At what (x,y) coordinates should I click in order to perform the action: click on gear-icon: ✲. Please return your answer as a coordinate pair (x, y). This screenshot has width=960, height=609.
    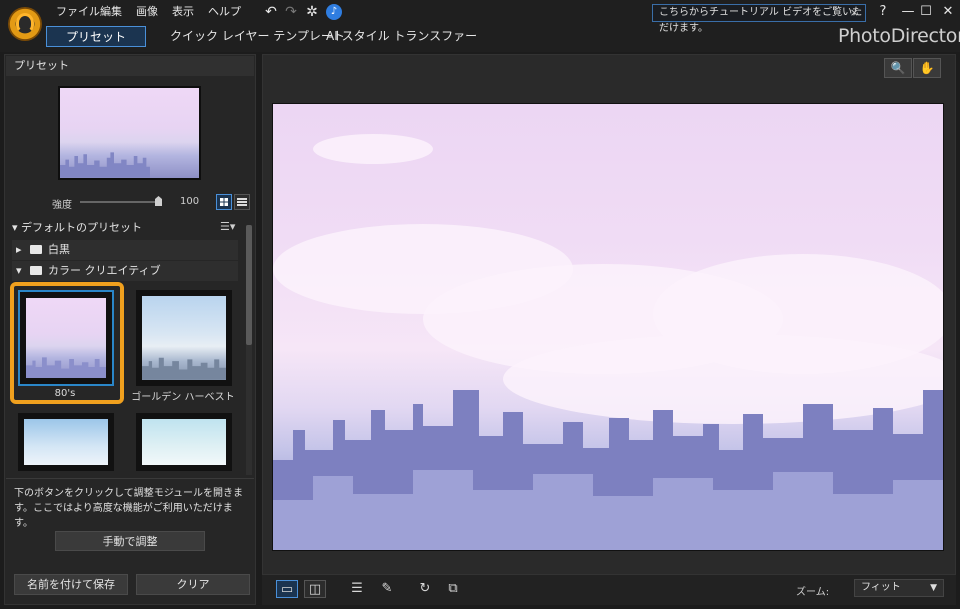
    Looking at the image, I should click on (312, 12).